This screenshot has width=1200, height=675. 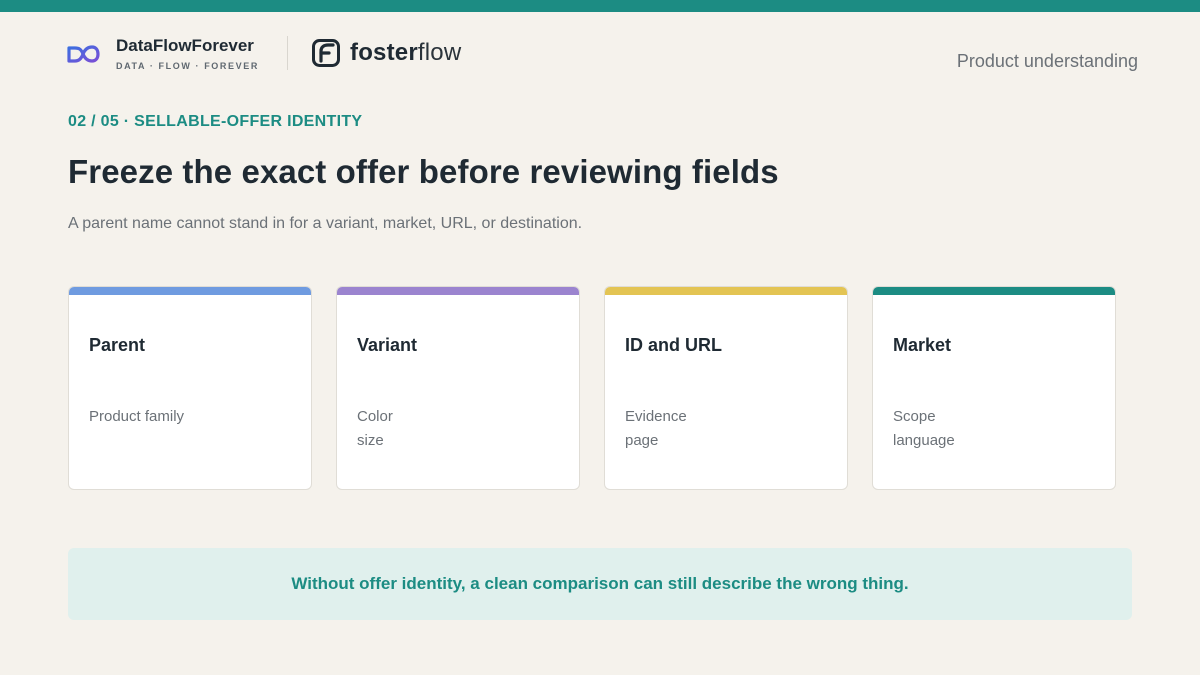 I want to click on card-line: Product family, so click(x=137, y=416).